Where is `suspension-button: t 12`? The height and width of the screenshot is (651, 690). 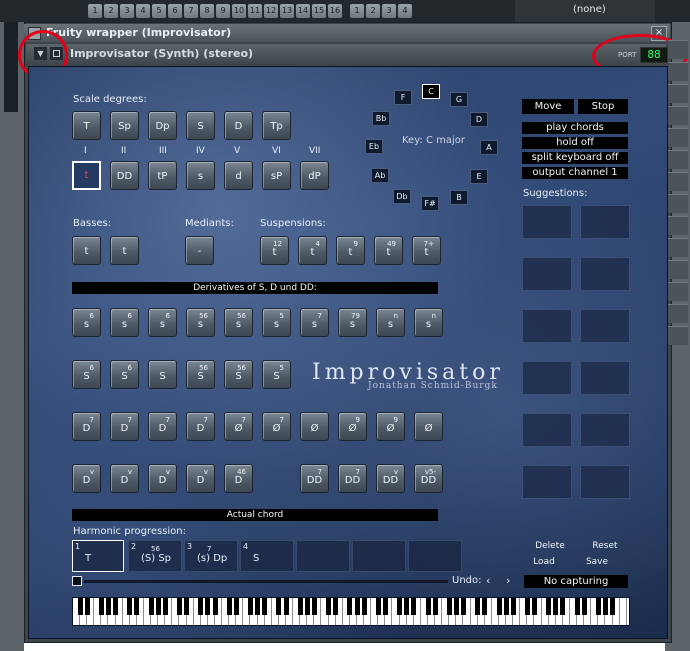 suspension-button: t 12 is located at coordinates (274, 250).